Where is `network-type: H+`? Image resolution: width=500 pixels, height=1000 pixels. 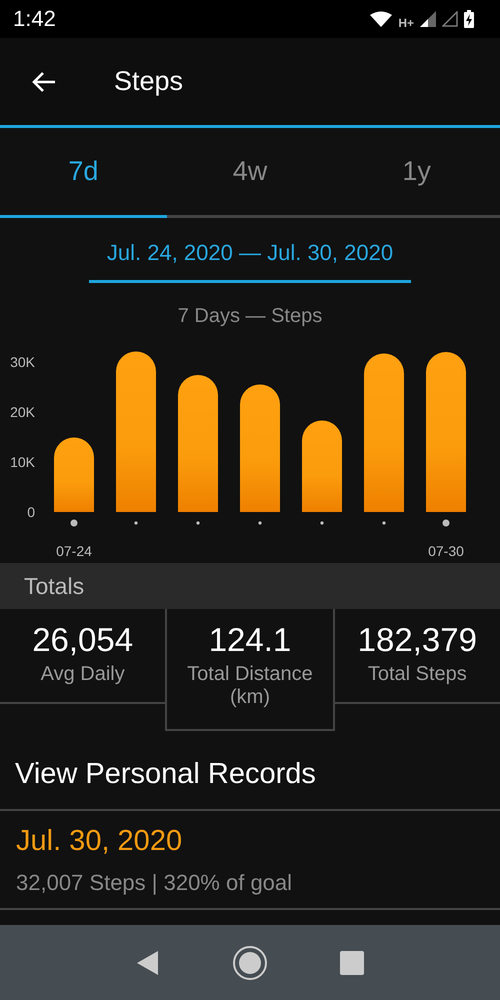 network-type: H+ is located at coordinates (406, 23).